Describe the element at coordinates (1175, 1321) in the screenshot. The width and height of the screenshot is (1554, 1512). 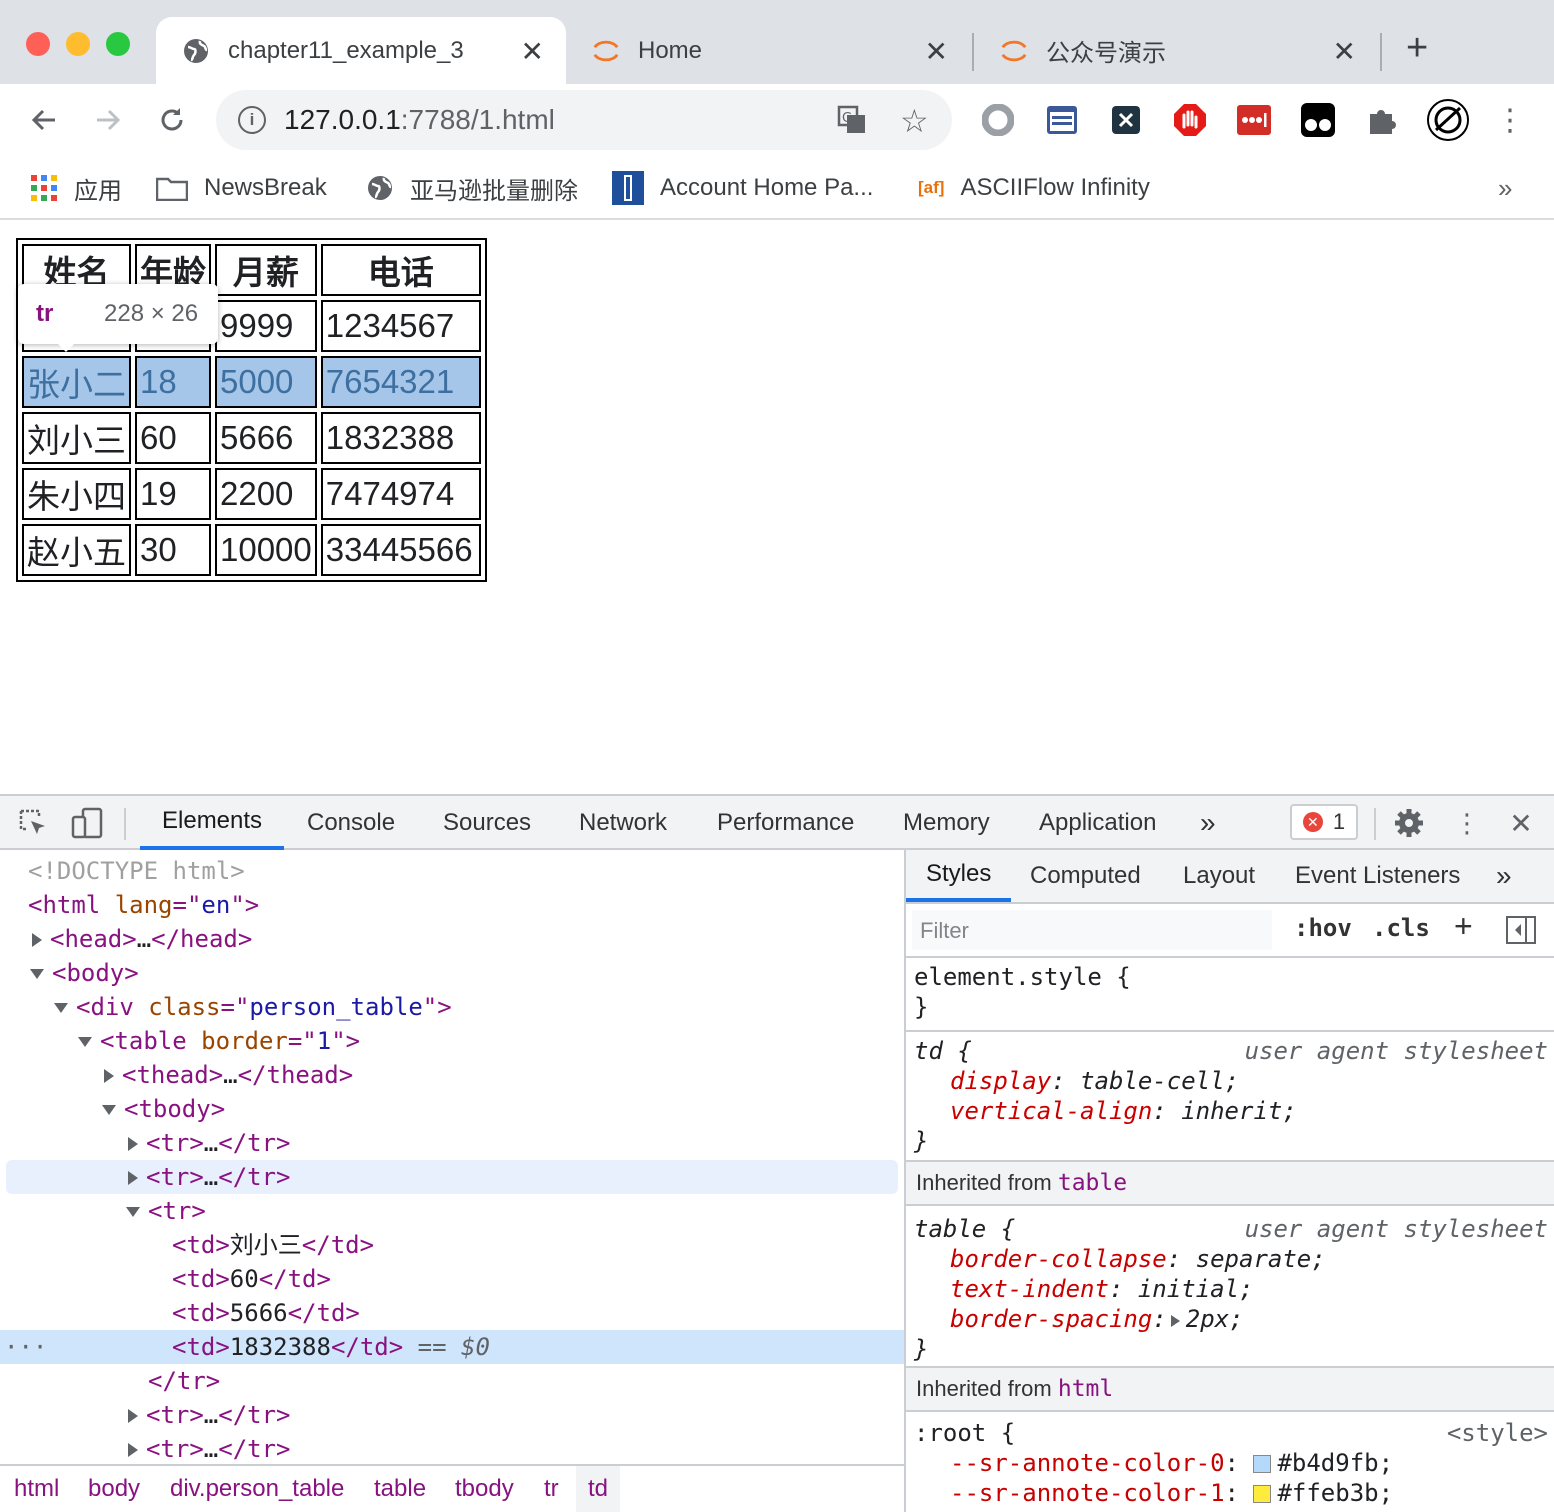
I see `expand-shorthand-icon` at that location.